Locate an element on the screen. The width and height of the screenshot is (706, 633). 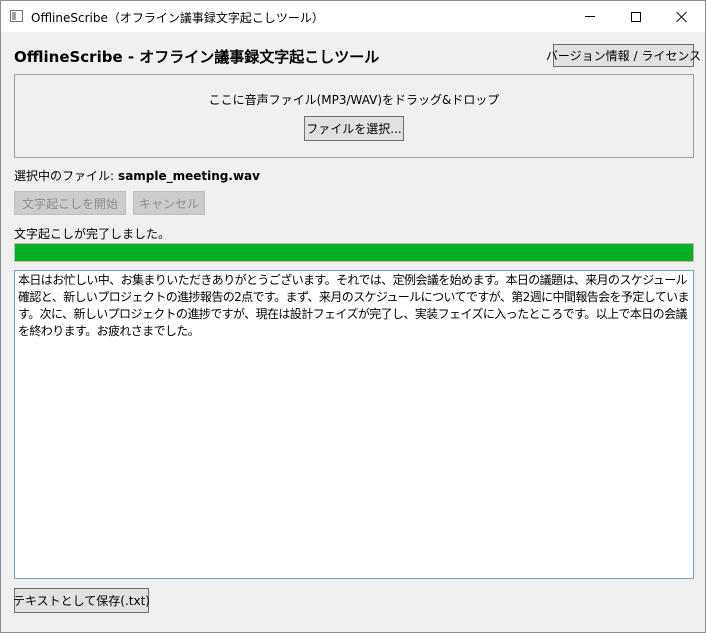
selected-file-row: 選択中のファイル: sample_meeting.wav is located at coordinates (137, 175).